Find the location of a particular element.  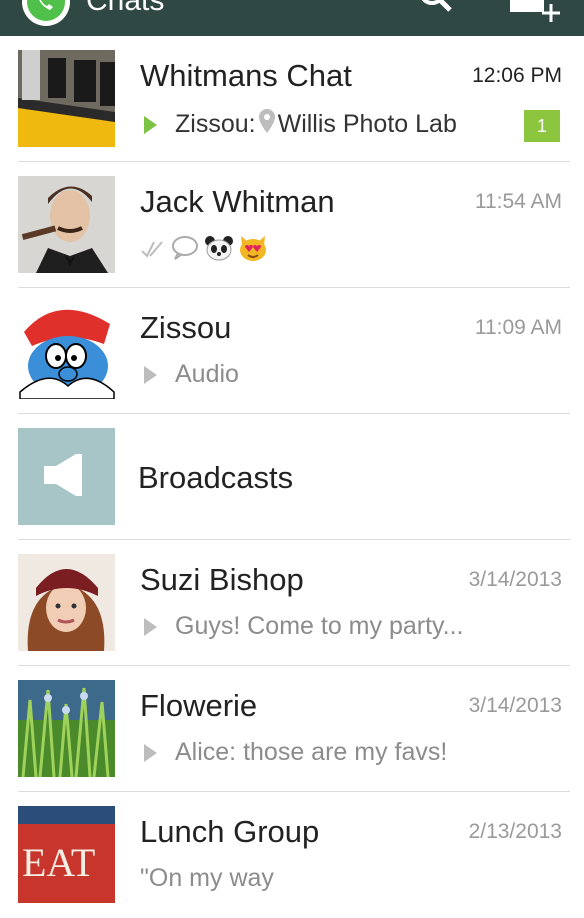

chat-time: 2/13/2013 is located at coordinates (515, 831).